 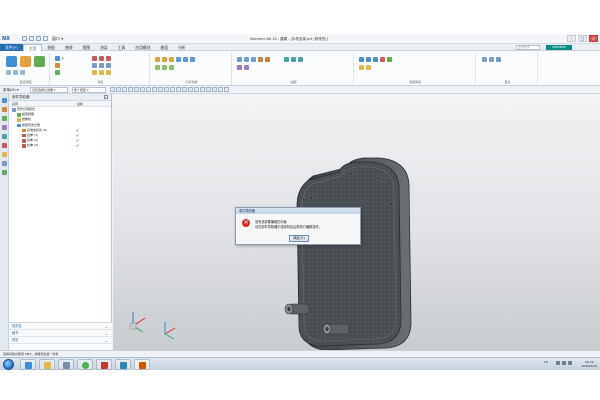 What do you see at coordinates (4, 136) in the screenshot?
I see `history-icon` at bounding box center [4, 136].